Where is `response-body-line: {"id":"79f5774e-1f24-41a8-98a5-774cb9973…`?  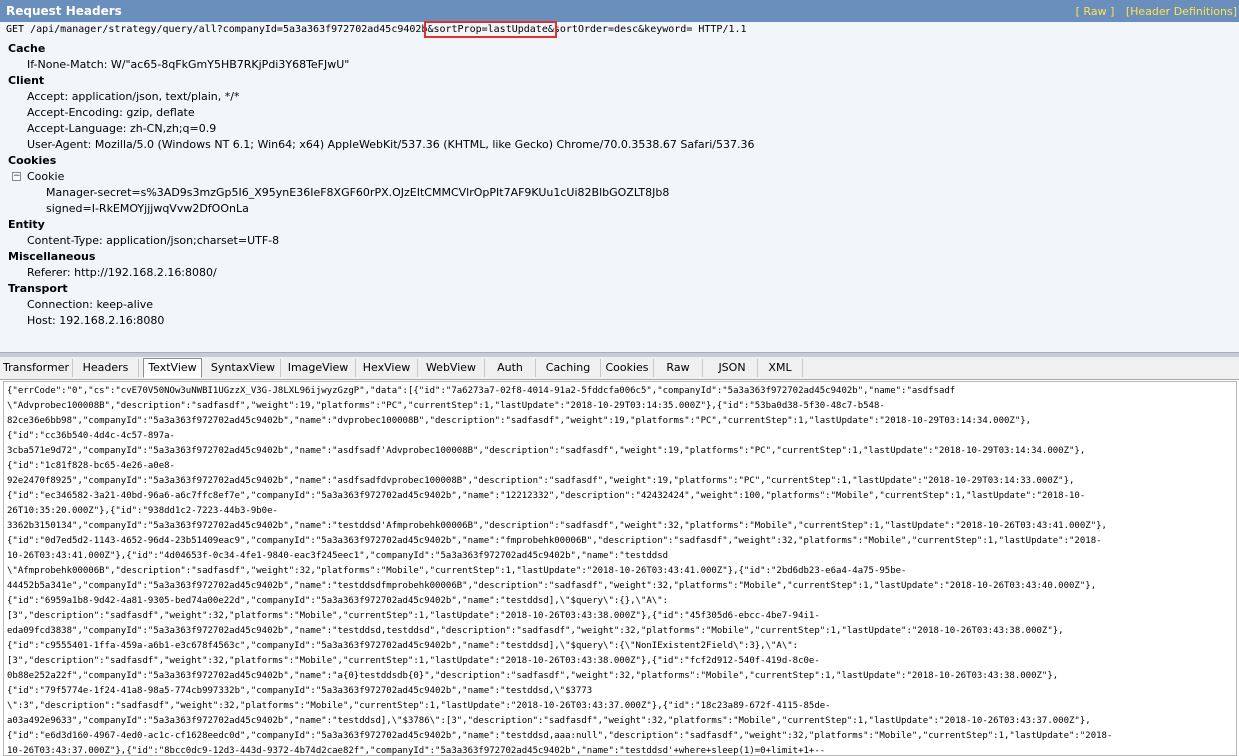 response-body-line: {"id":"79f5774e-1f24-41a8-98a5-774cb9973… is located at coordinates (300, 691).